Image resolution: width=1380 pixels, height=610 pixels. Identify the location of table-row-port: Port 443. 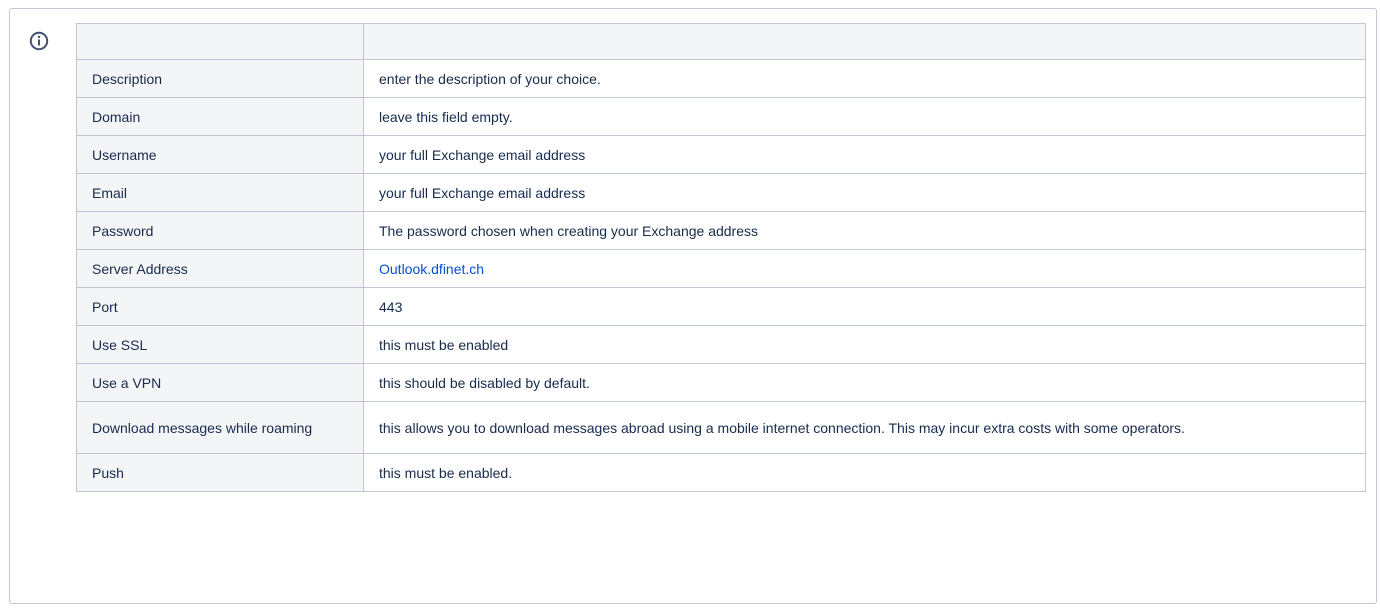
(721, 306).